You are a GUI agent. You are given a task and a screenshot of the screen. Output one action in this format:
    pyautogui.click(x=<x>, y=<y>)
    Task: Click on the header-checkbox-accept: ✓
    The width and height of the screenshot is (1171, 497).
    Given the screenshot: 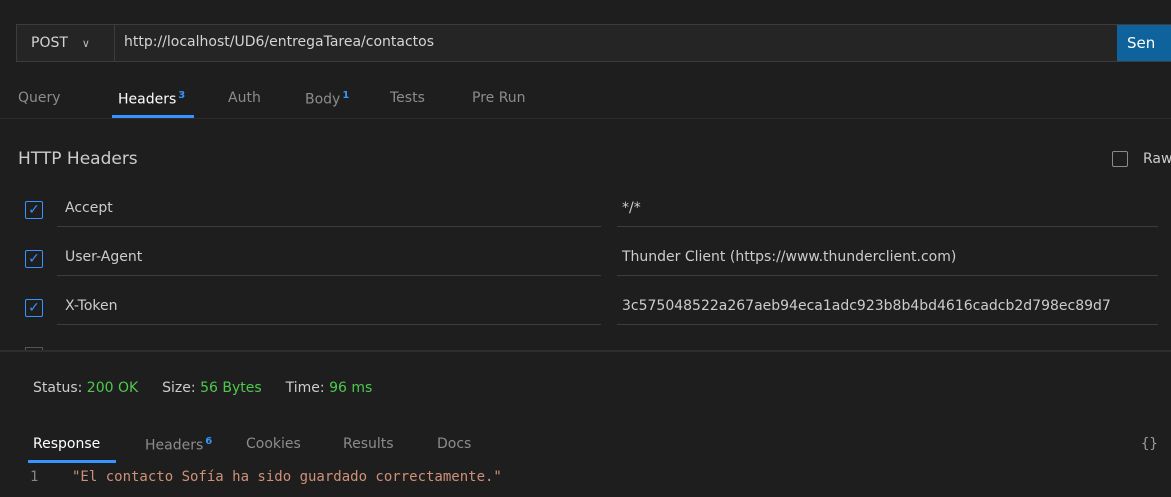 What is the action you would take?
    pyautogui.click(x=34, y=210)
    